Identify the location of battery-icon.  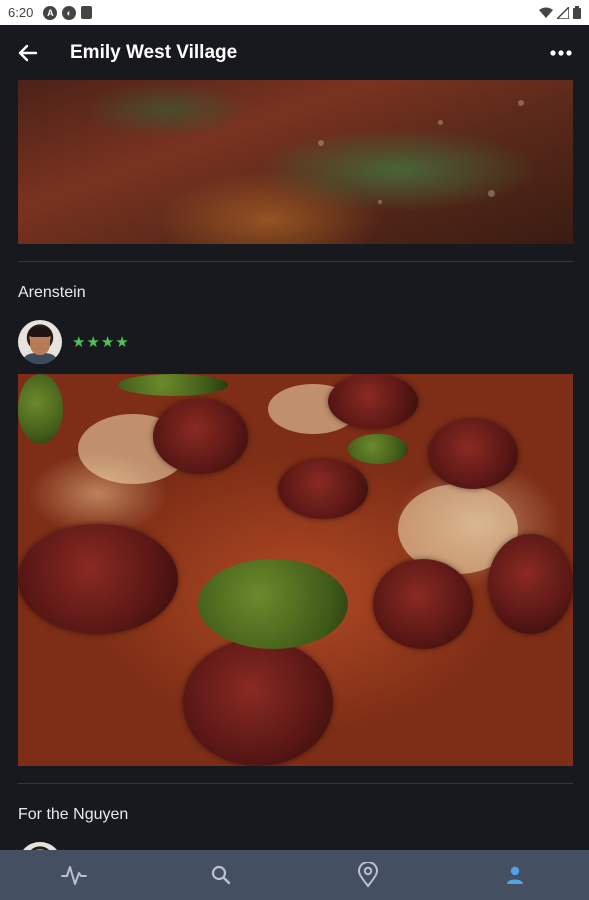
(577, 12).